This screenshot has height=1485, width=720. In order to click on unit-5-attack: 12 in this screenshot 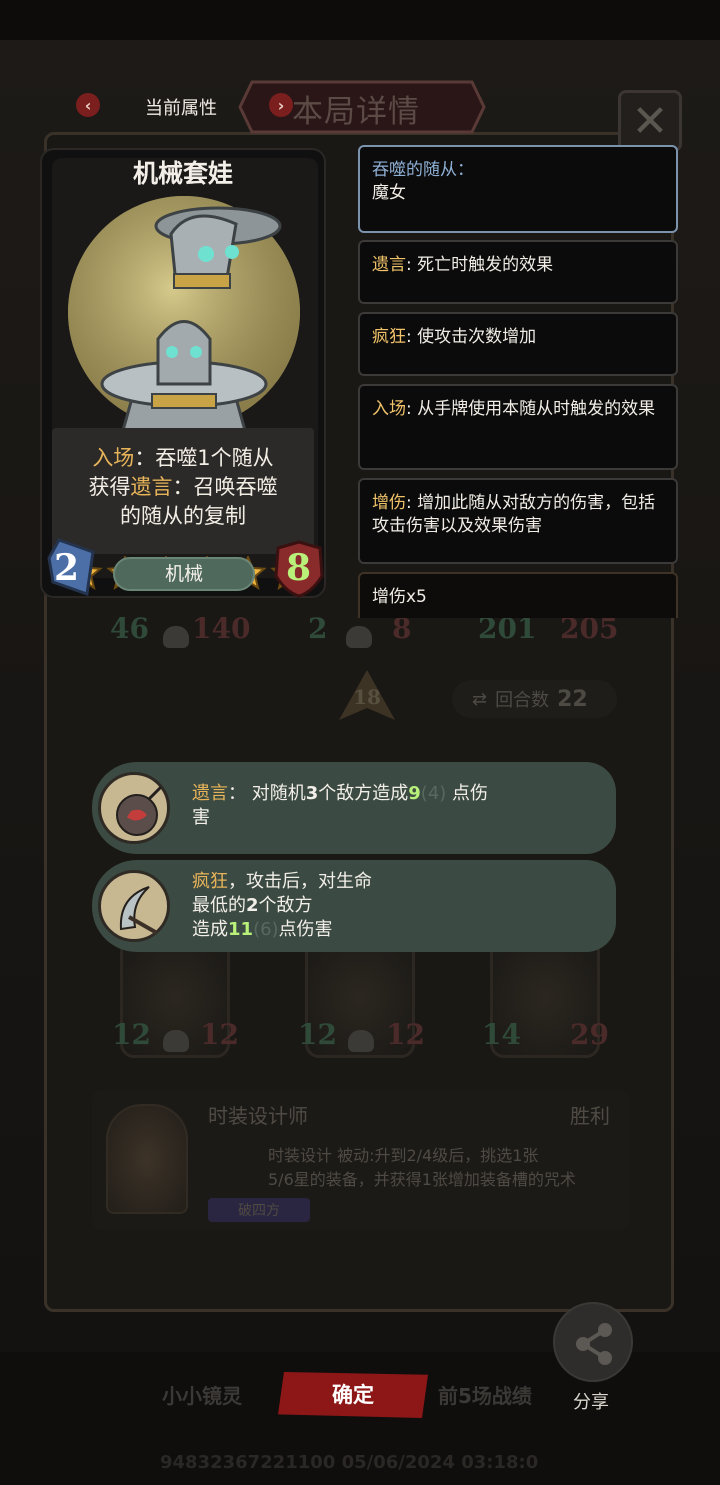, I will do `click(317, 1034)`.